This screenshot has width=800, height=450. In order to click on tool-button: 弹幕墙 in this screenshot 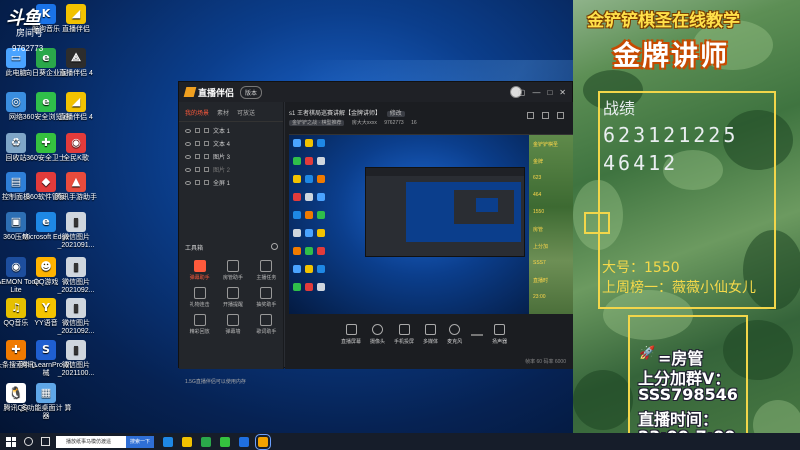, I will do `click(232, 324)`.